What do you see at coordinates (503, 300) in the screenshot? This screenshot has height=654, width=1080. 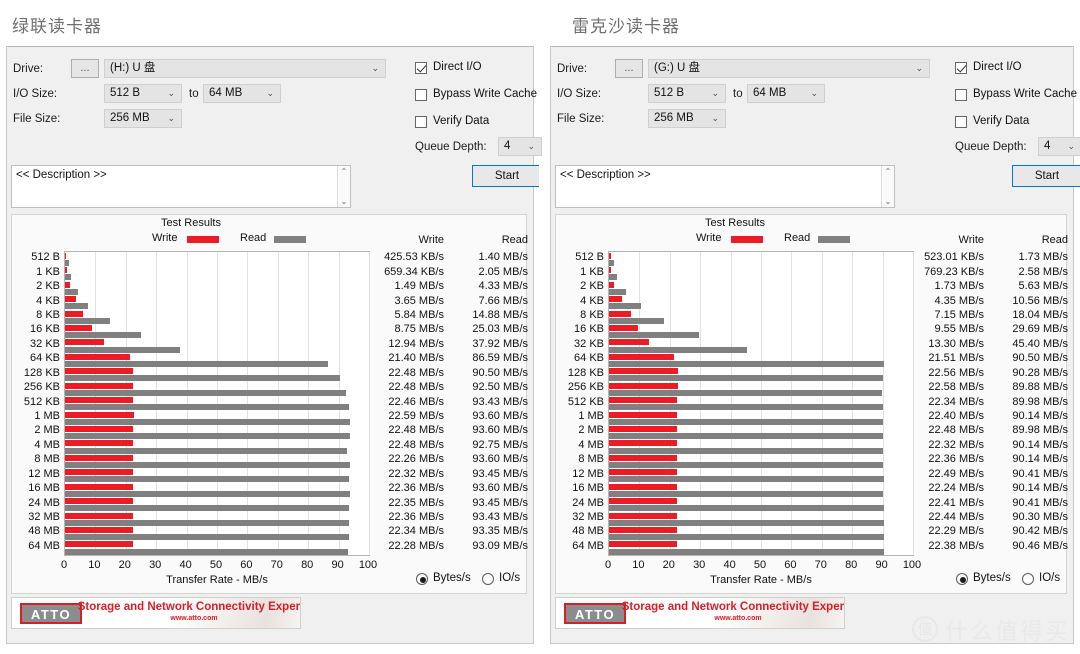 I see `read-rate-cell: 7.66 MB/s` at bounding box center [503, 300].